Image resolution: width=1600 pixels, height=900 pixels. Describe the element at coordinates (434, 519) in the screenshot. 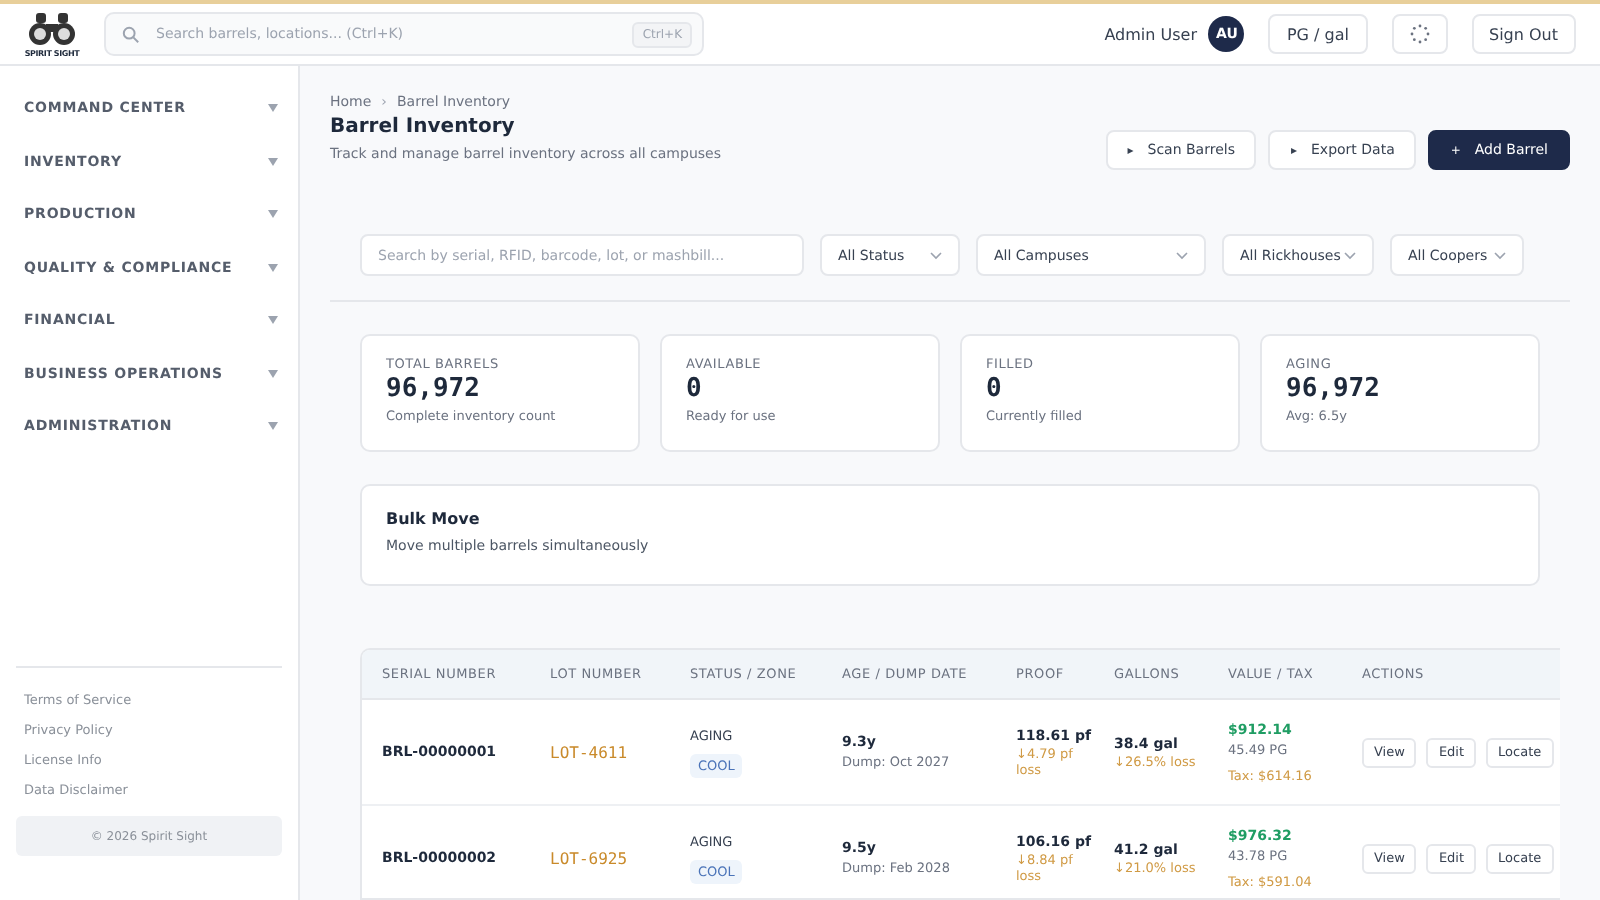

I see `card-title: Bulk Move` at that location.